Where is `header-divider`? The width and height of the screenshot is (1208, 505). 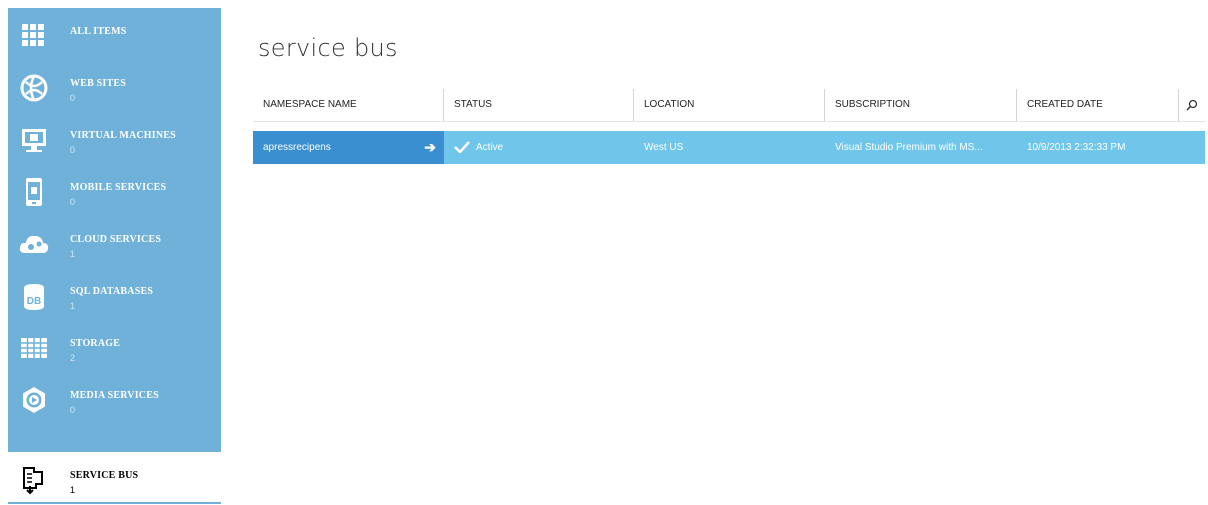
header-divider is located at coordinates (729, 121).